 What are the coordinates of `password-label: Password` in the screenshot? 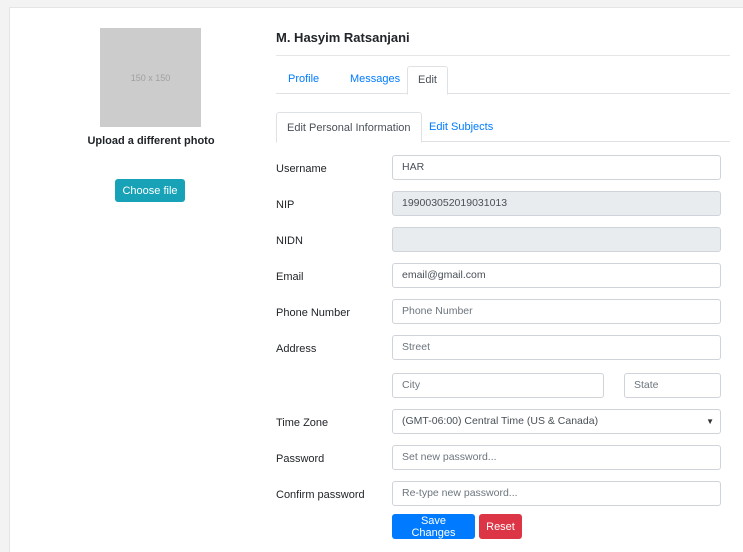 It's located at (300, 459).